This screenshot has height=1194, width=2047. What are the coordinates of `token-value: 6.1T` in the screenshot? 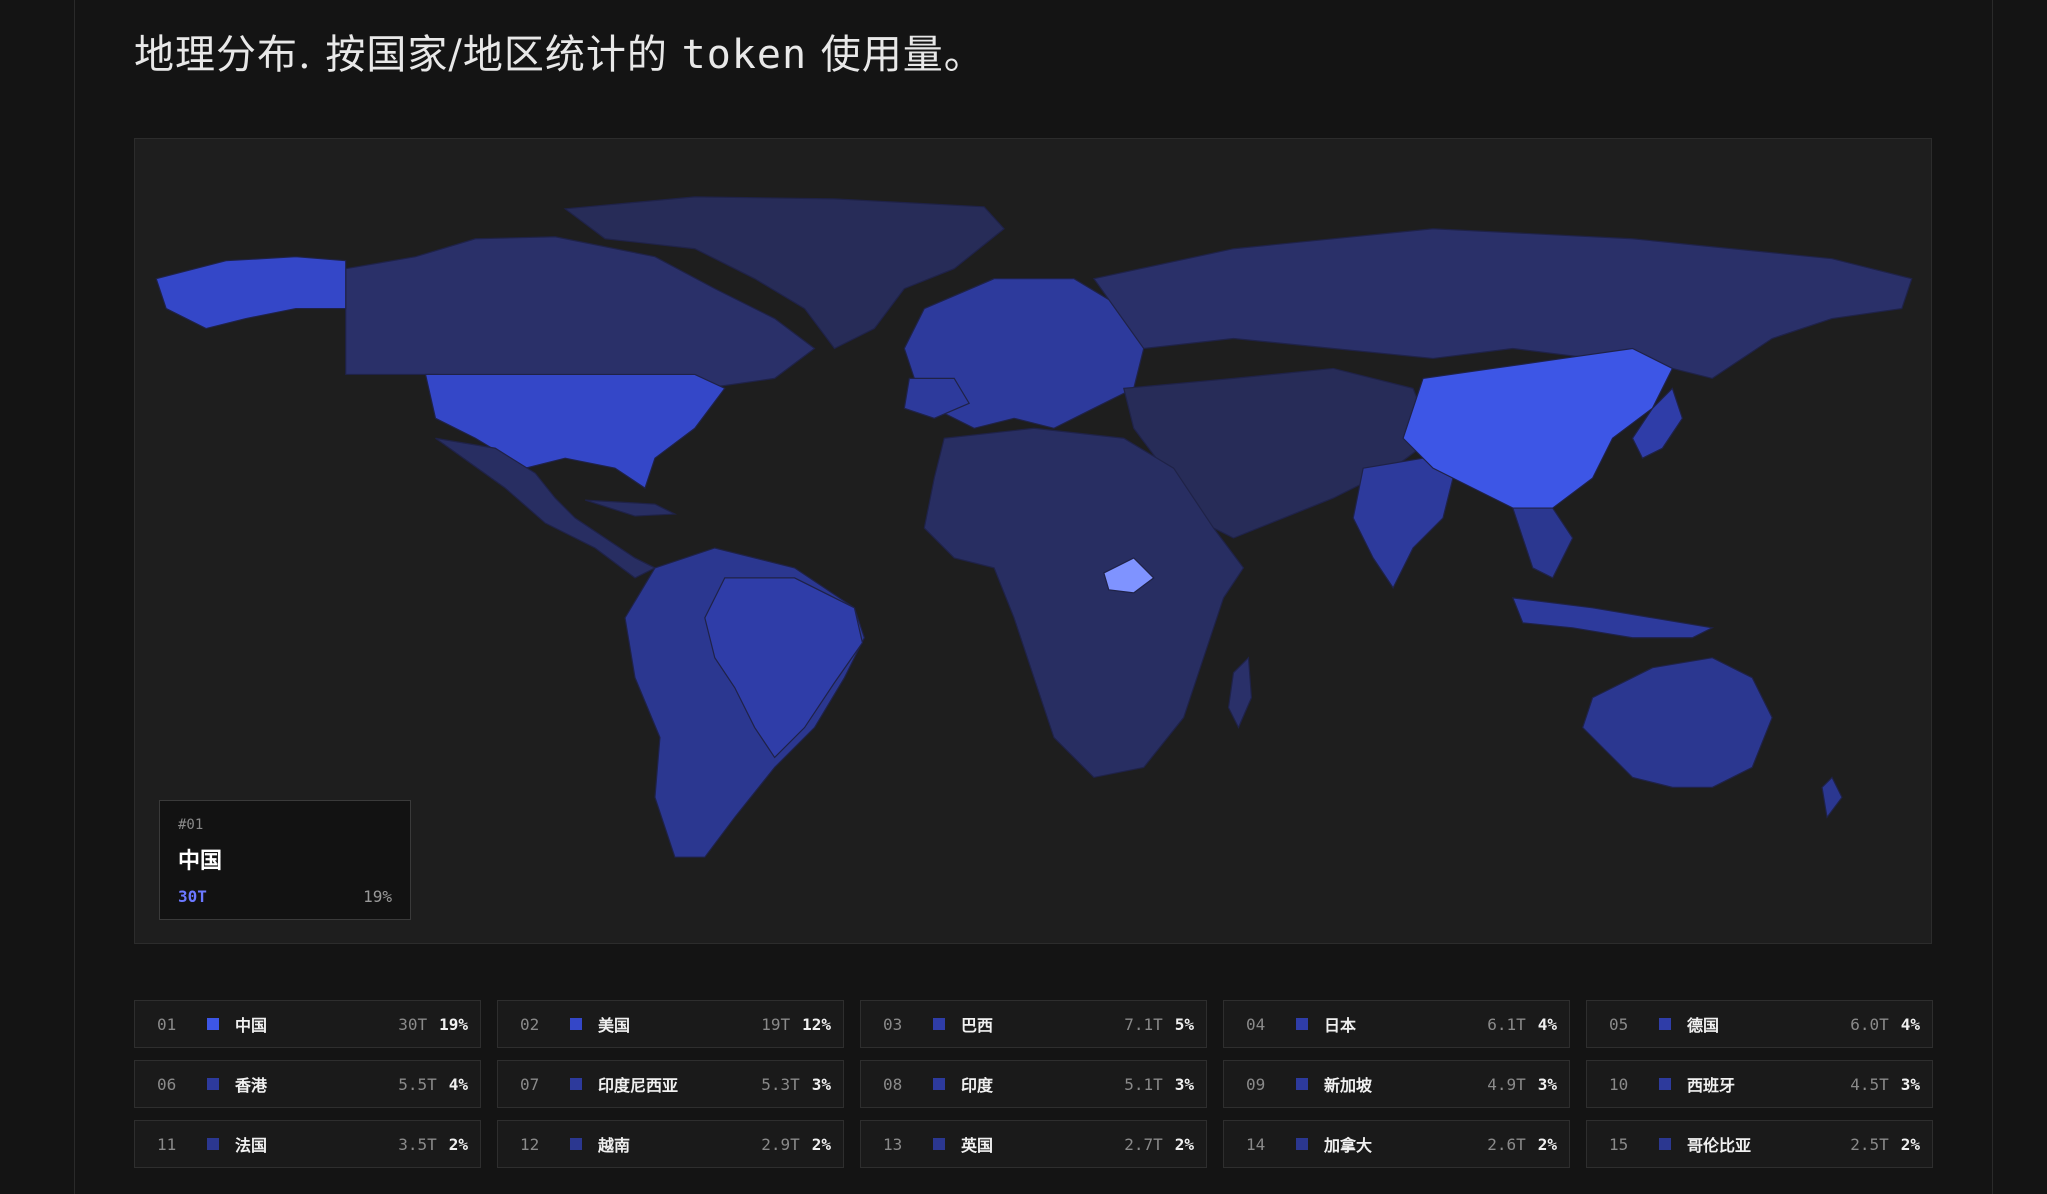 It's located at (1506, 1024).